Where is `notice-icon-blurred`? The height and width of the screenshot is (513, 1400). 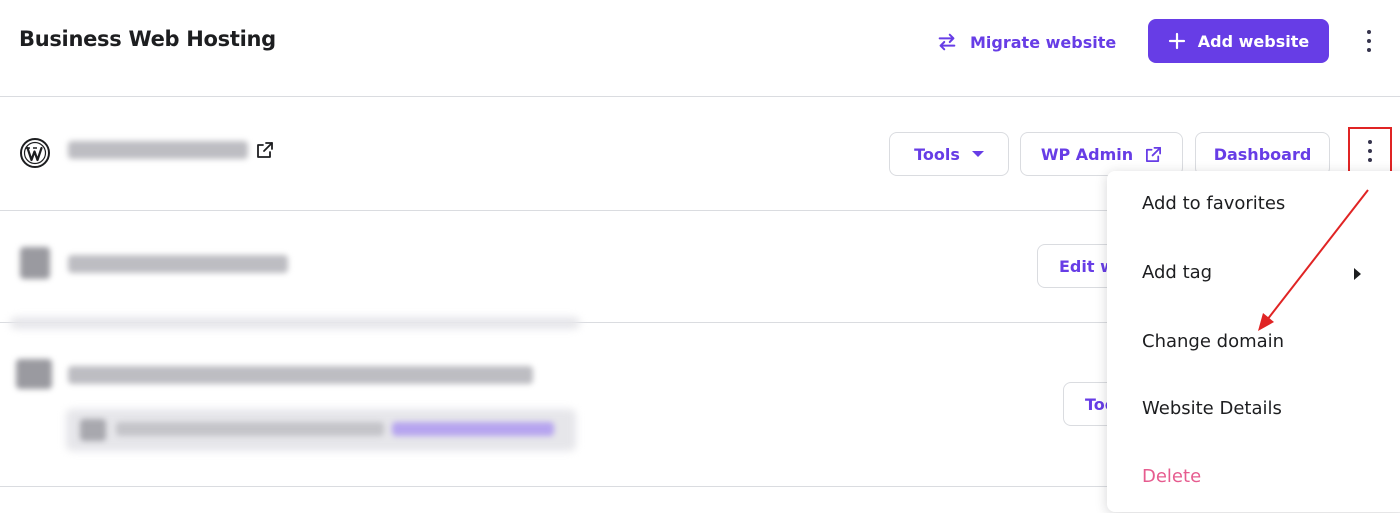
notice-icon-blurred is located at coordinates (93, 430).